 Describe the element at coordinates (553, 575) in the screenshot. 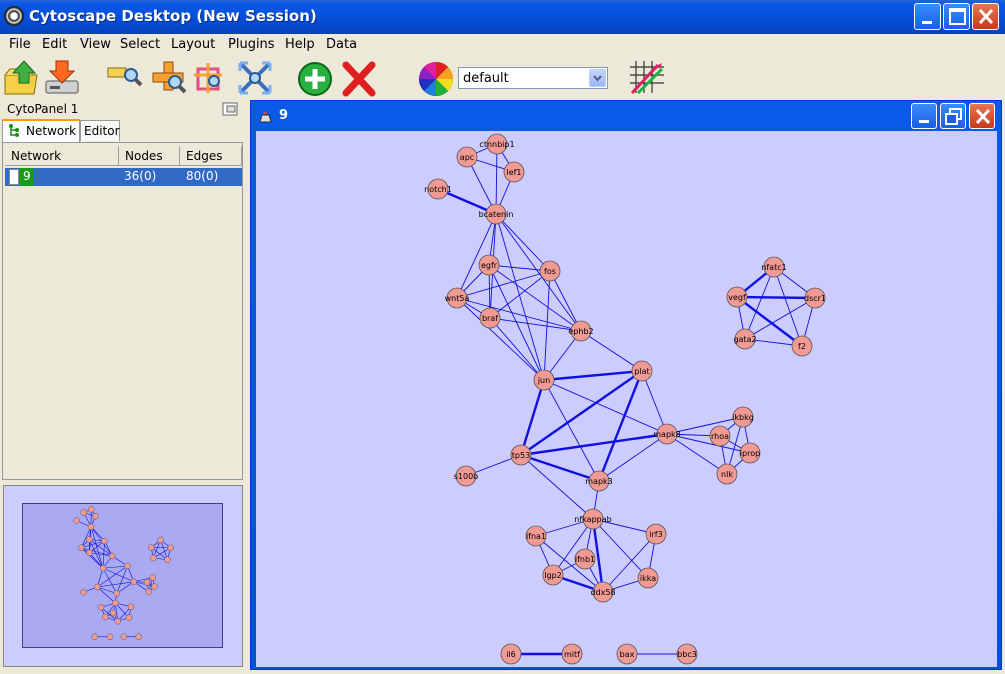

I see `graph-node-lgp2: lgp2` at that location.